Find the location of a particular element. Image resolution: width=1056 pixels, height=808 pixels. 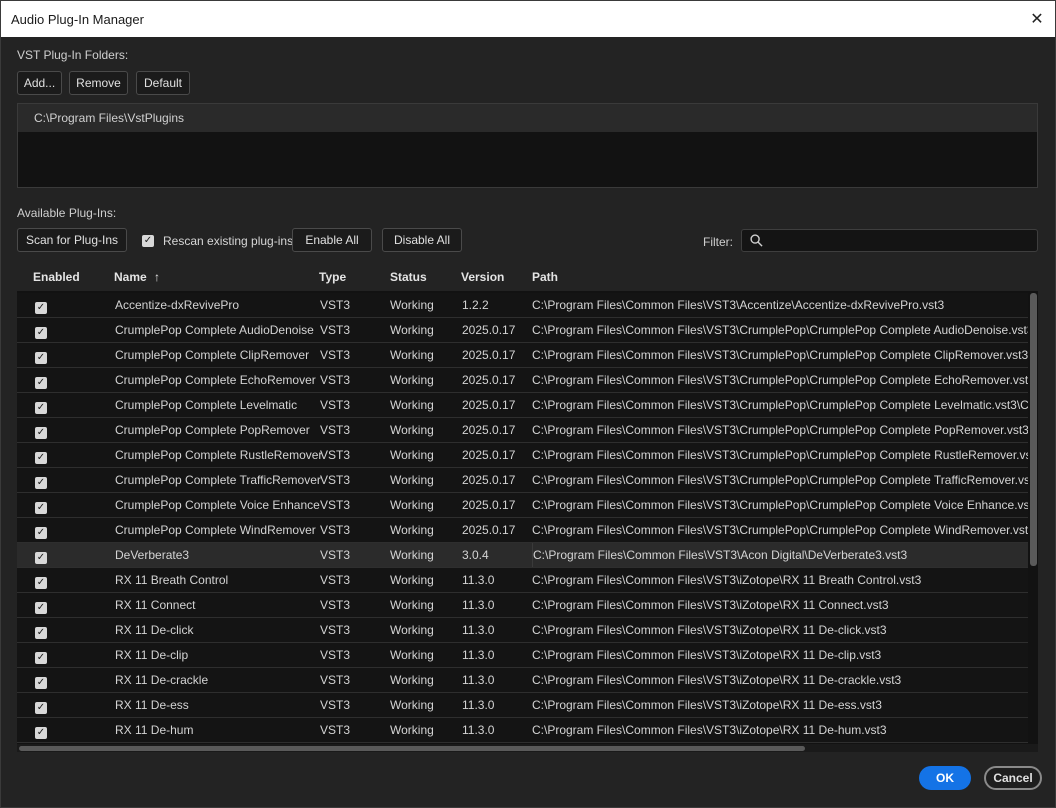

column-path: Path is located at coordinates (545, 277).